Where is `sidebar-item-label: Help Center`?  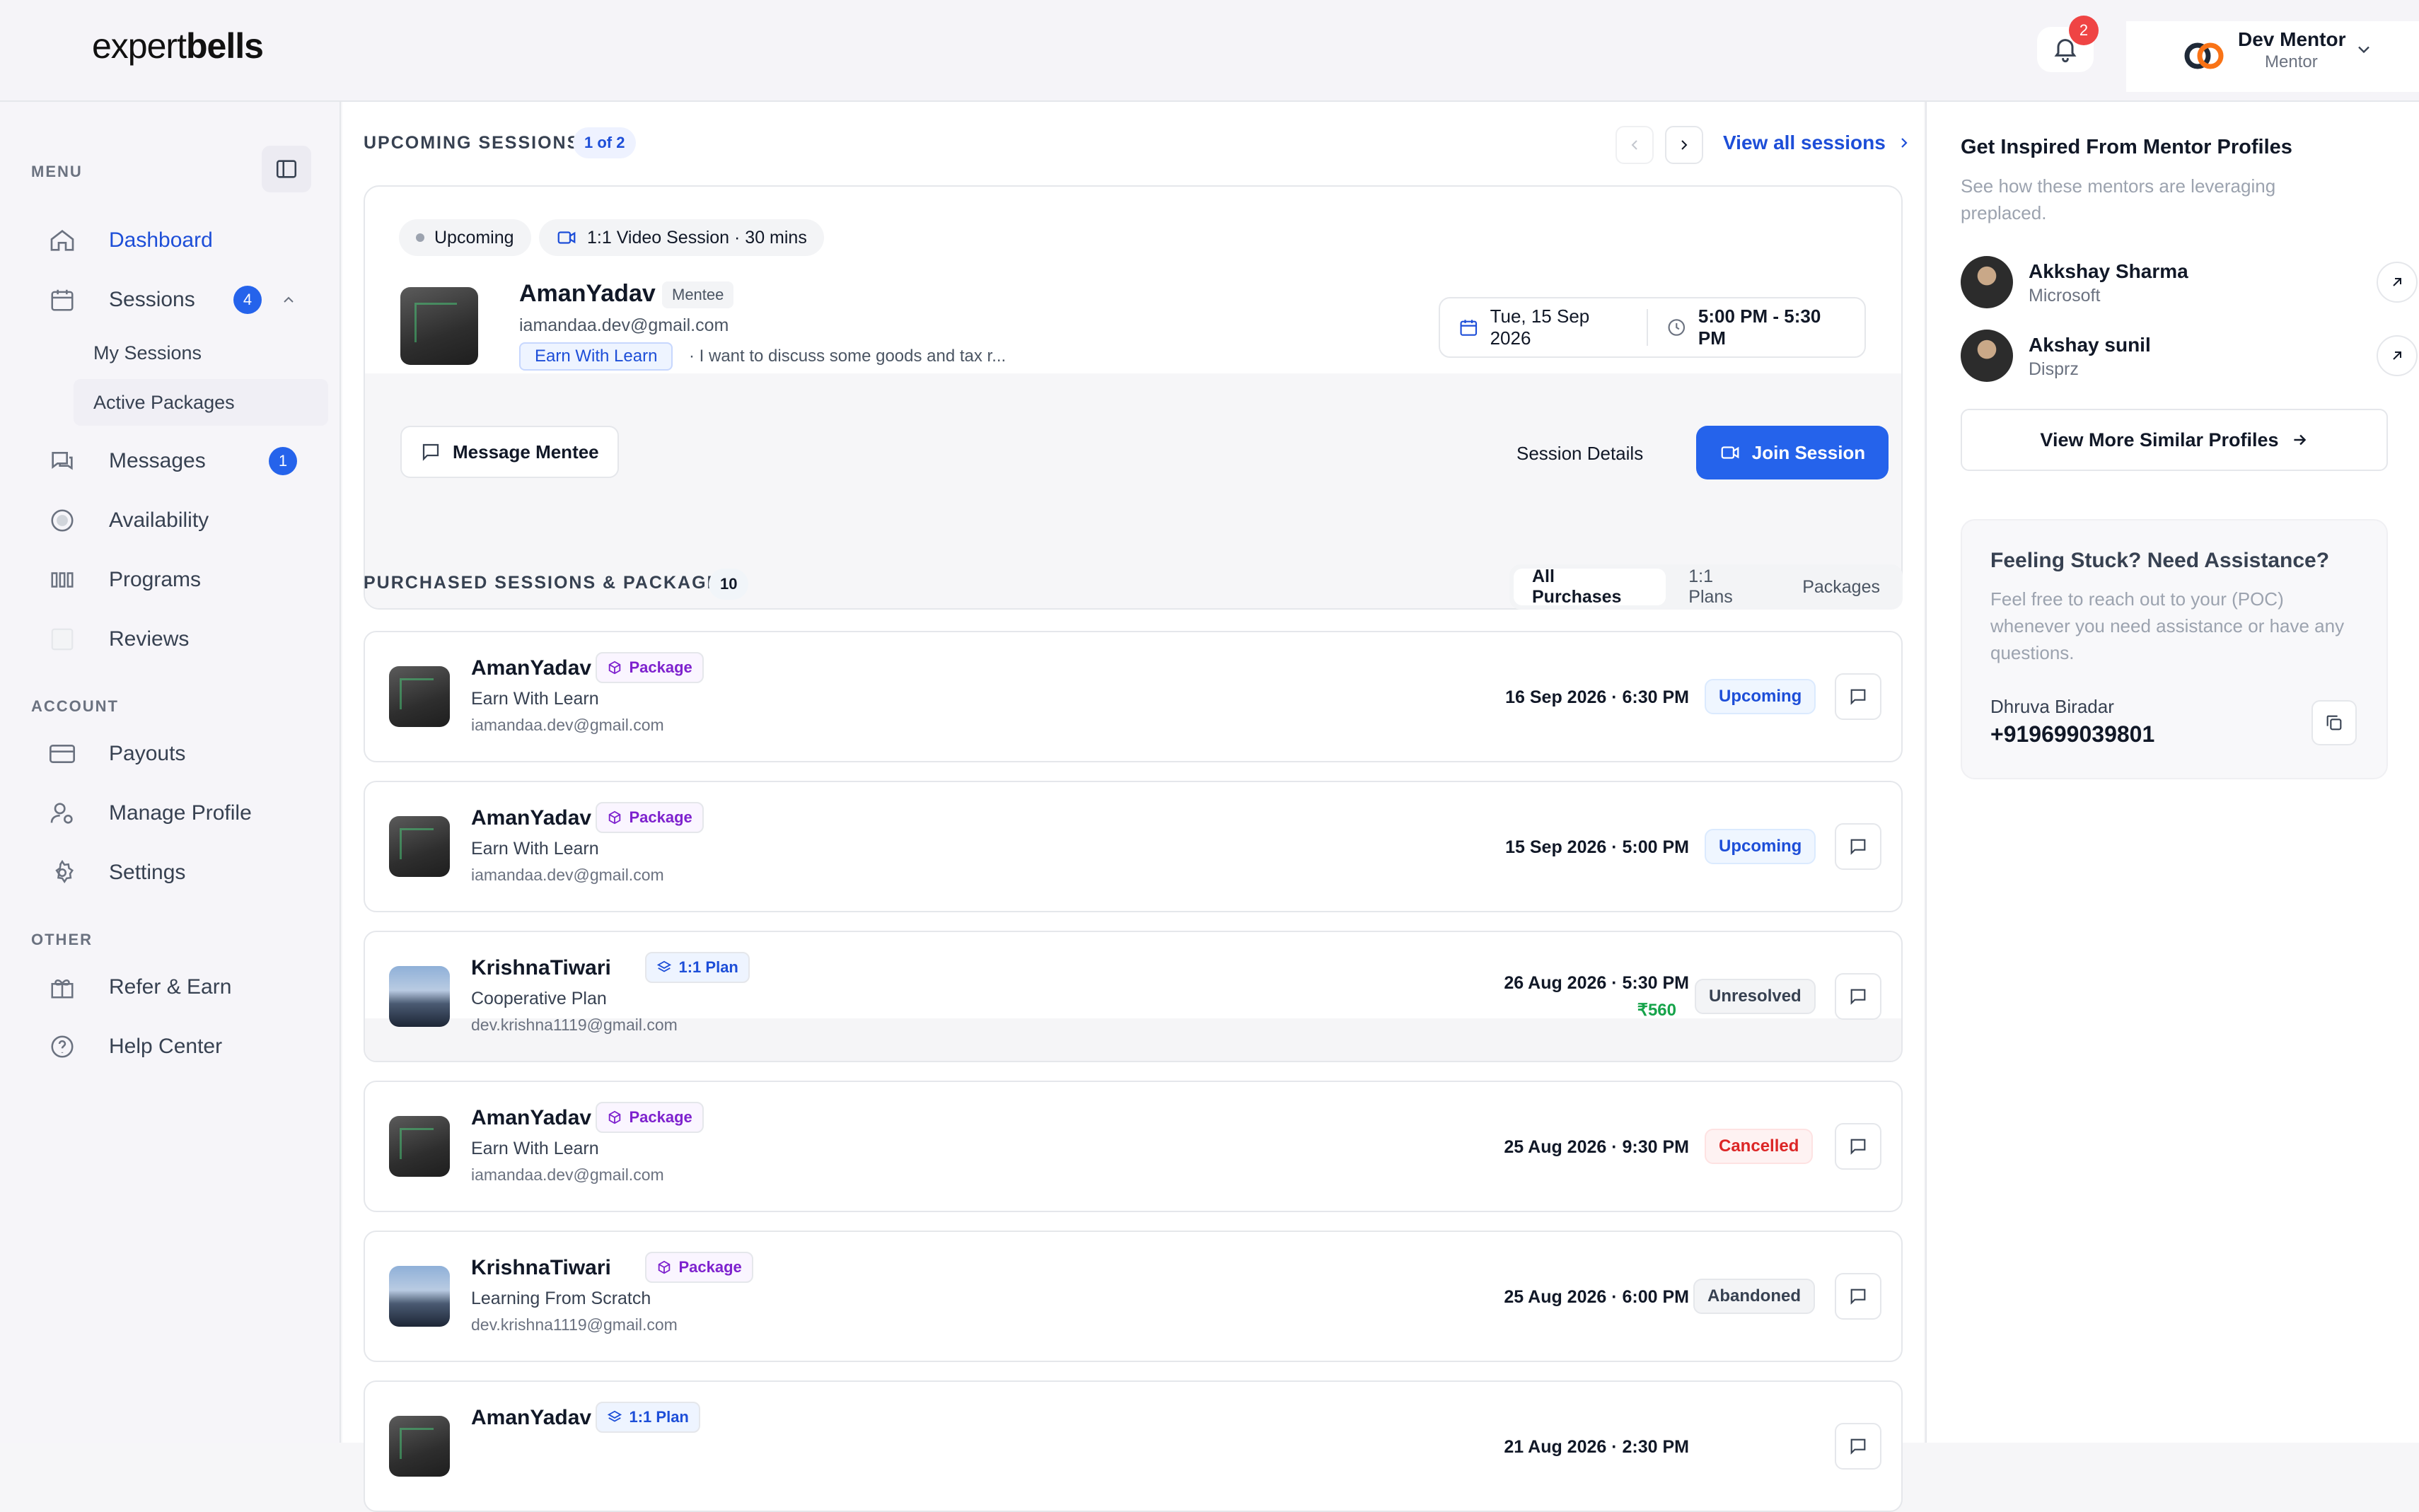 sidebar-item-label: Help Center is located at coordinates (166, 1046).